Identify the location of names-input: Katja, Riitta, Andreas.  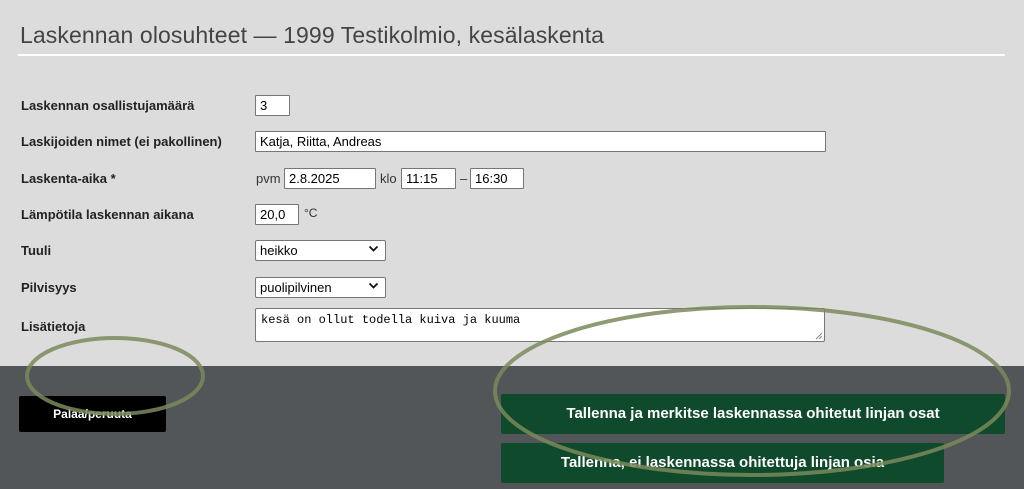
(540, 141).